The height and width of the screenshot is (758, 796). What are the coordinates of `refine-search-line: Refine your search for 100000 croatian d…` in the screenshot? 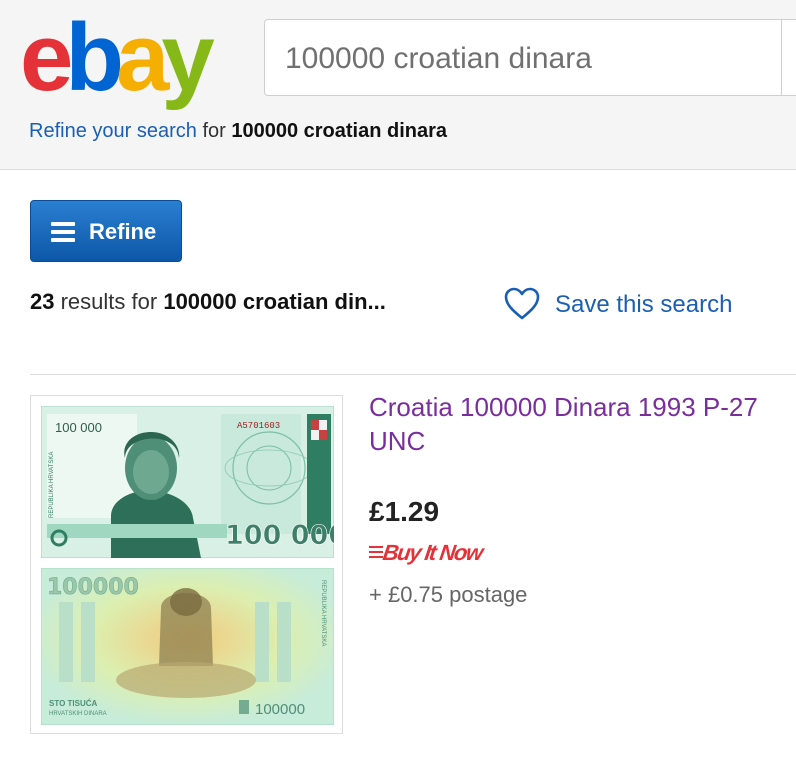 It's located at (238, 131).